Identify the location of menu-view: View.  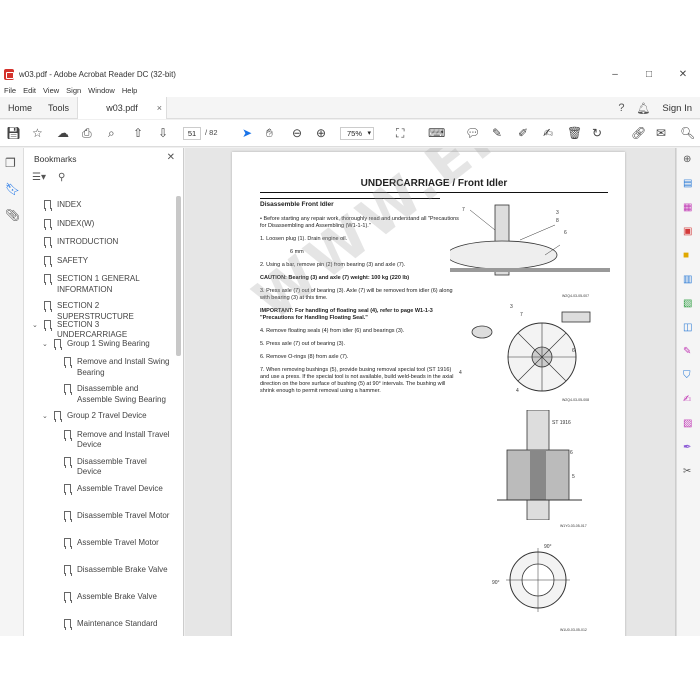
(51, 90).